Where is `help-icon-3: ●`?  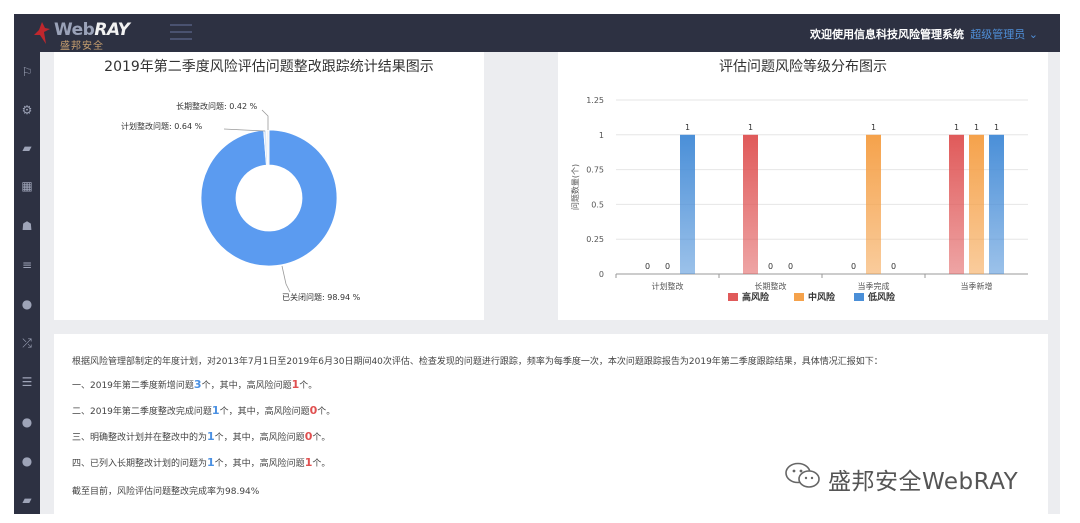 help-icon-3: ● is located at coordinates (27, 461).